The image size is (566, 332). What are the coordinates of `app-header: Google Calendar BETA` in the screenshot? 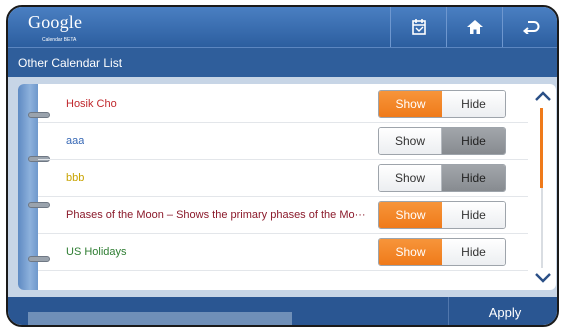 It's located at (282, 27).